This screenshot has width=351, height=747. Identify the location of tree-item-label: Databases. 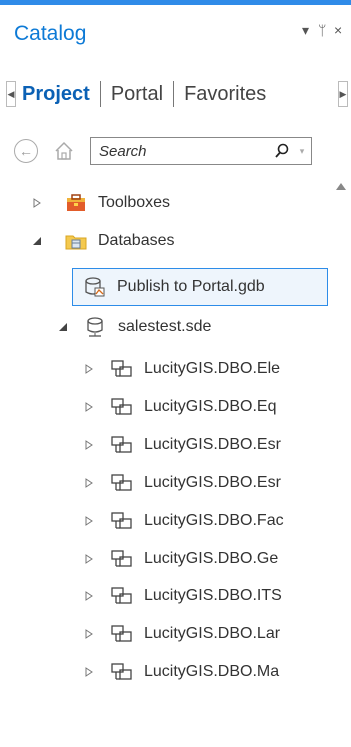
(136, 240).